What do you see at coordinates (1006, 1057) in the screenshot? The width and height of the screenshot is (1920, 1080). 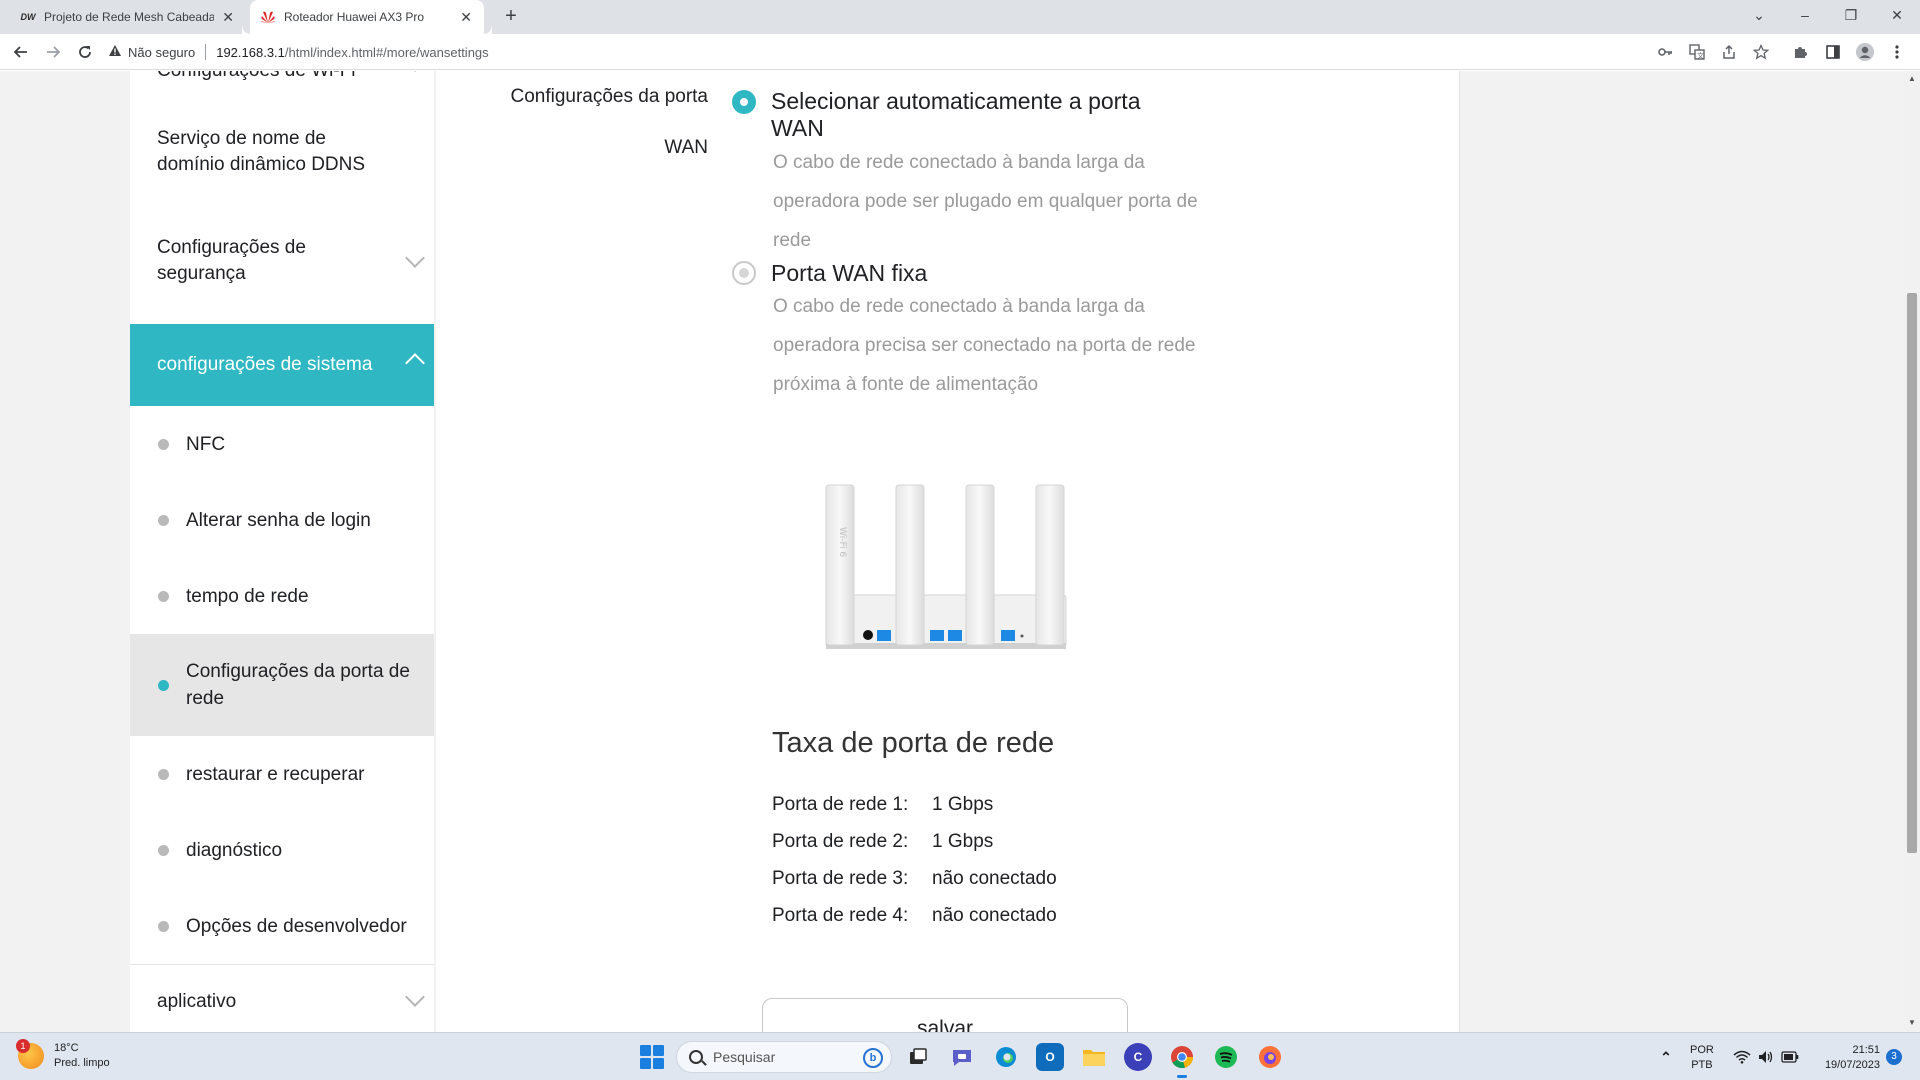 I see `edge-icon` at bounding box center [1006, 1057].